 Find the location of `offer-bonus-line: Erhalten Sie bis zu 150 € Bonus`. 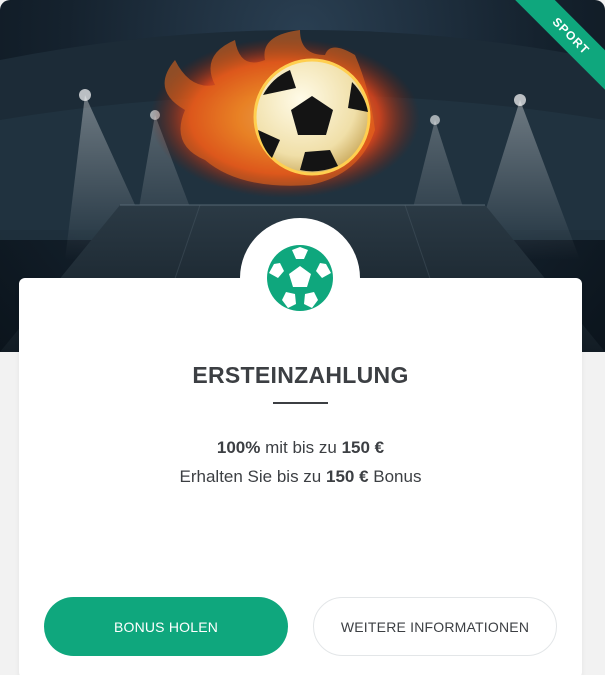

offer-bonus-line: Erhalten Sie bis zu 150 € Bonus is located at coordinates (300, 477).